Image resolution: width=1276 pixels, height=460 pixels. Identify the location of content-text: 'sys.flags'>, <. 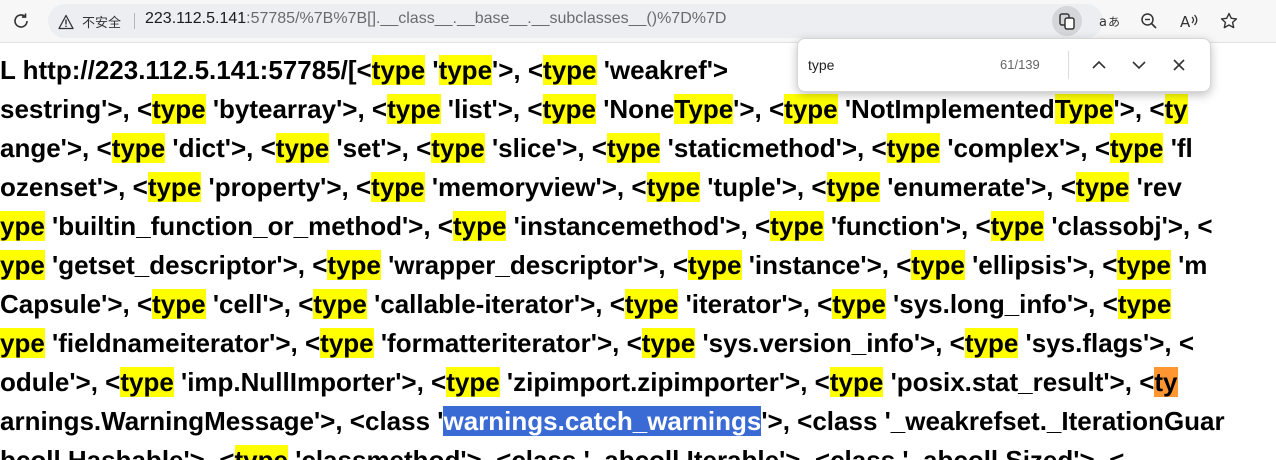
(1106, 343).